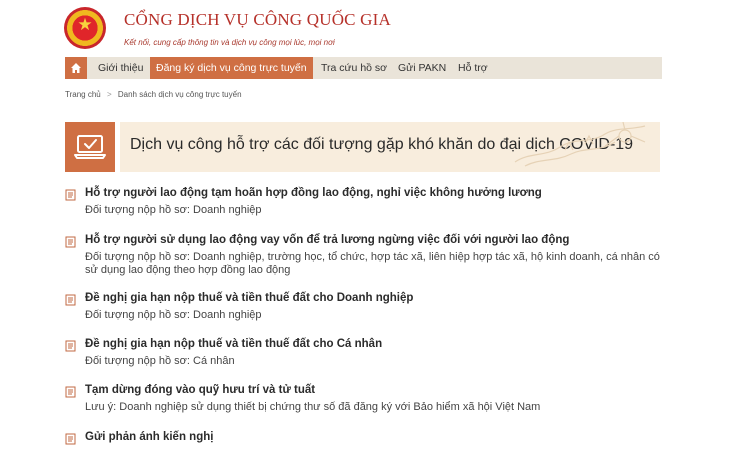  I want to click on nav-item-tra-cuu-ho-so: Tra cứu hồ sơ, so click(354, 68).